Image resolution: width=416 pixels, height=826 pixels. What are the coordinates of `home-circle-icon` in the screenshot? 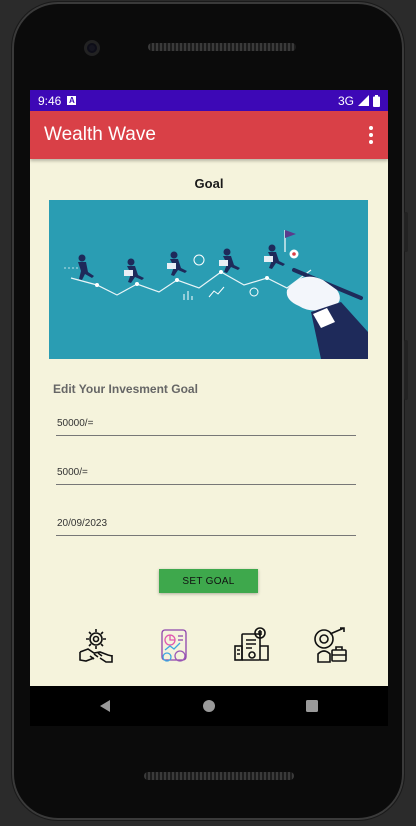 It's located at (209, 706).